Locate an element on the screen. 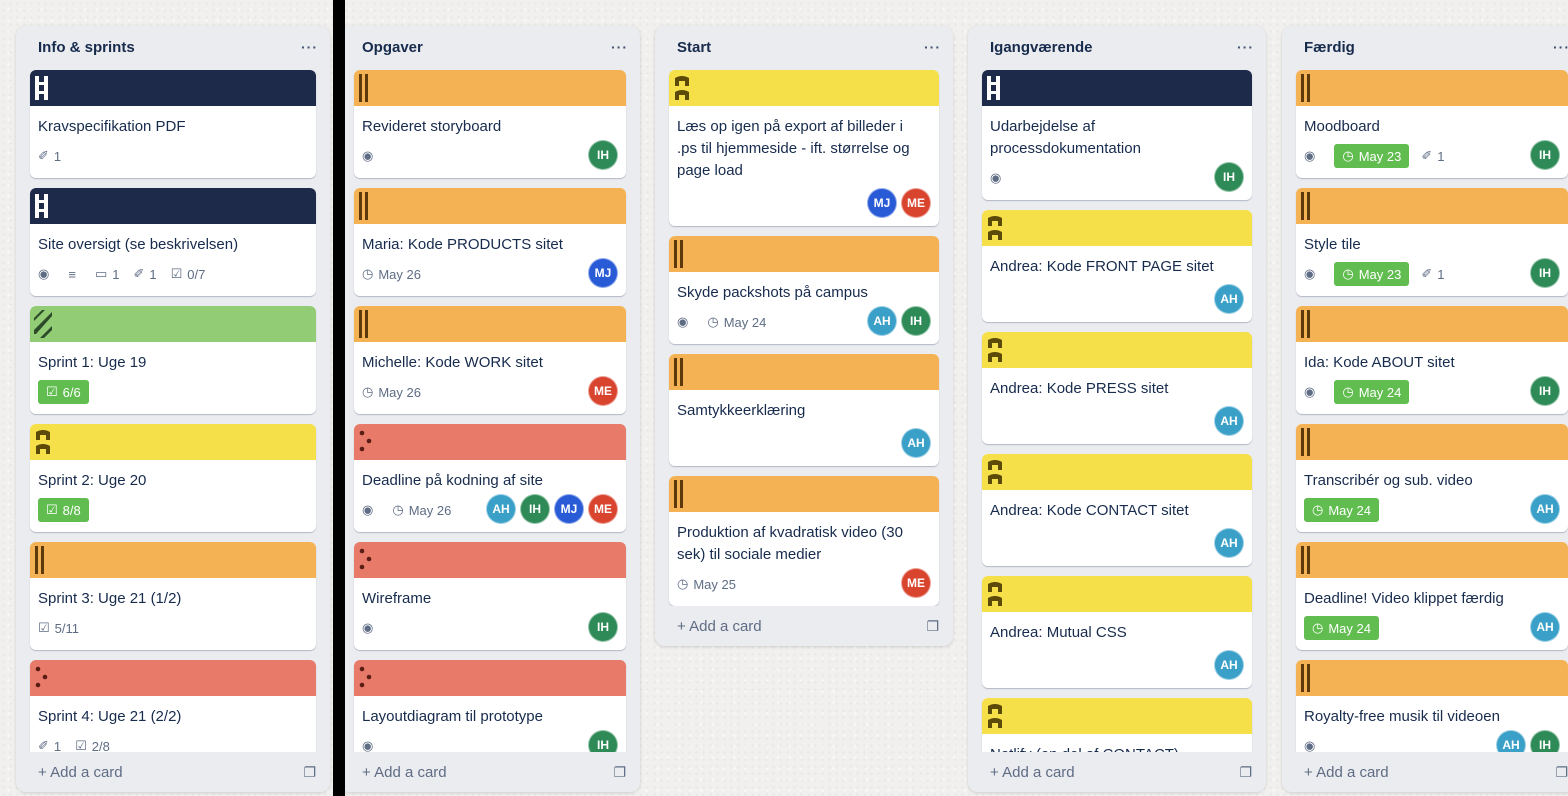  badge-text: 5/11 is located at coordinates (66, 628).